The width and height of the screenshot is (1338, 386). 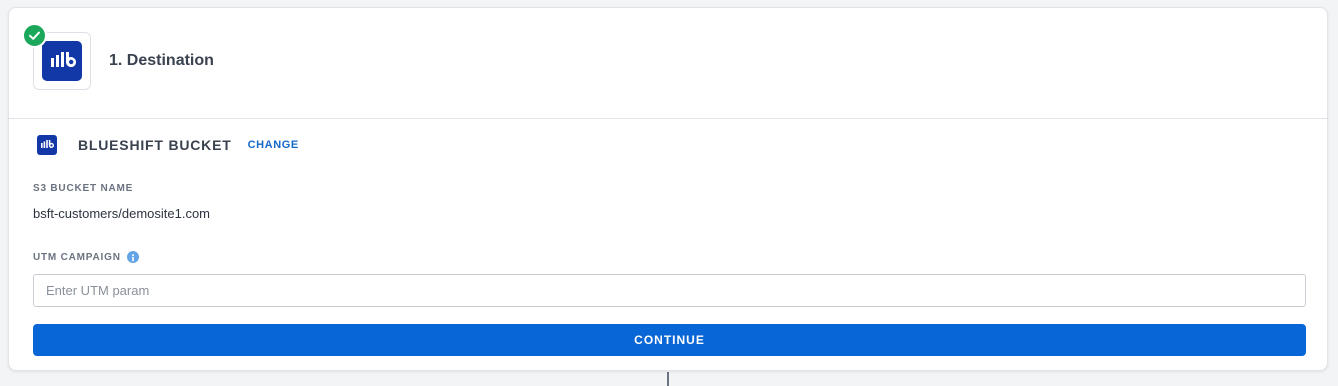 What do you see at coordinates (34, 35) in the screenshot?
I see `check-icon` at bounding box center [34, 35].